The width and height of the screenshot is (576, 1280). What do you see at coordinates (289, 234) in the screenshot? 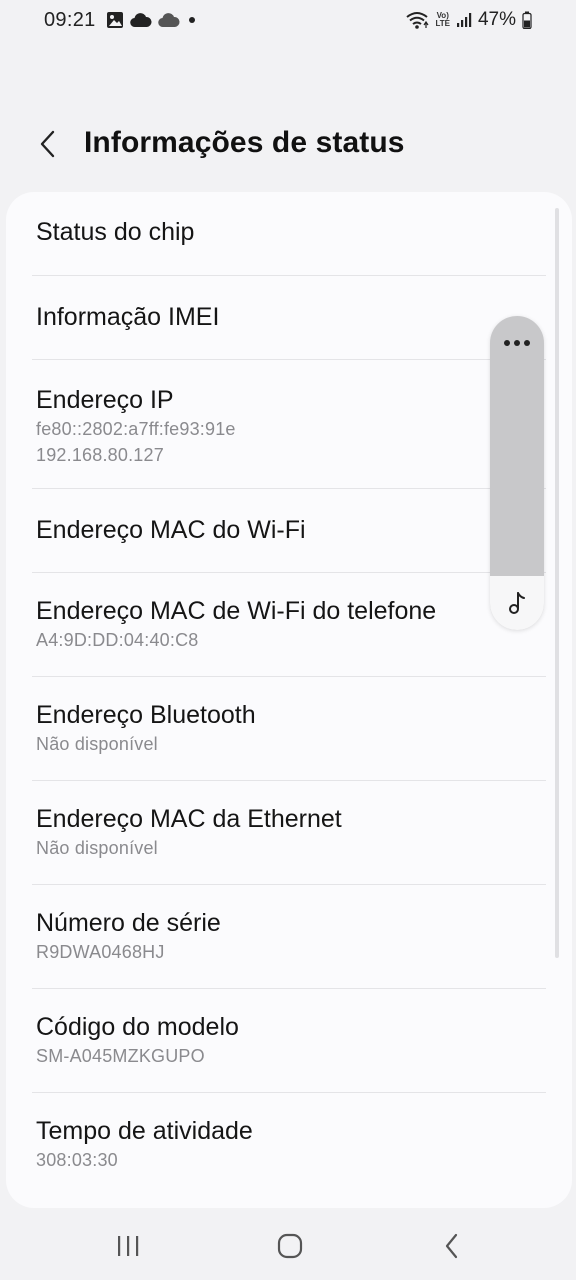
I see `list-item-chip-status: Status do chip` at bounding box center [289, 234].